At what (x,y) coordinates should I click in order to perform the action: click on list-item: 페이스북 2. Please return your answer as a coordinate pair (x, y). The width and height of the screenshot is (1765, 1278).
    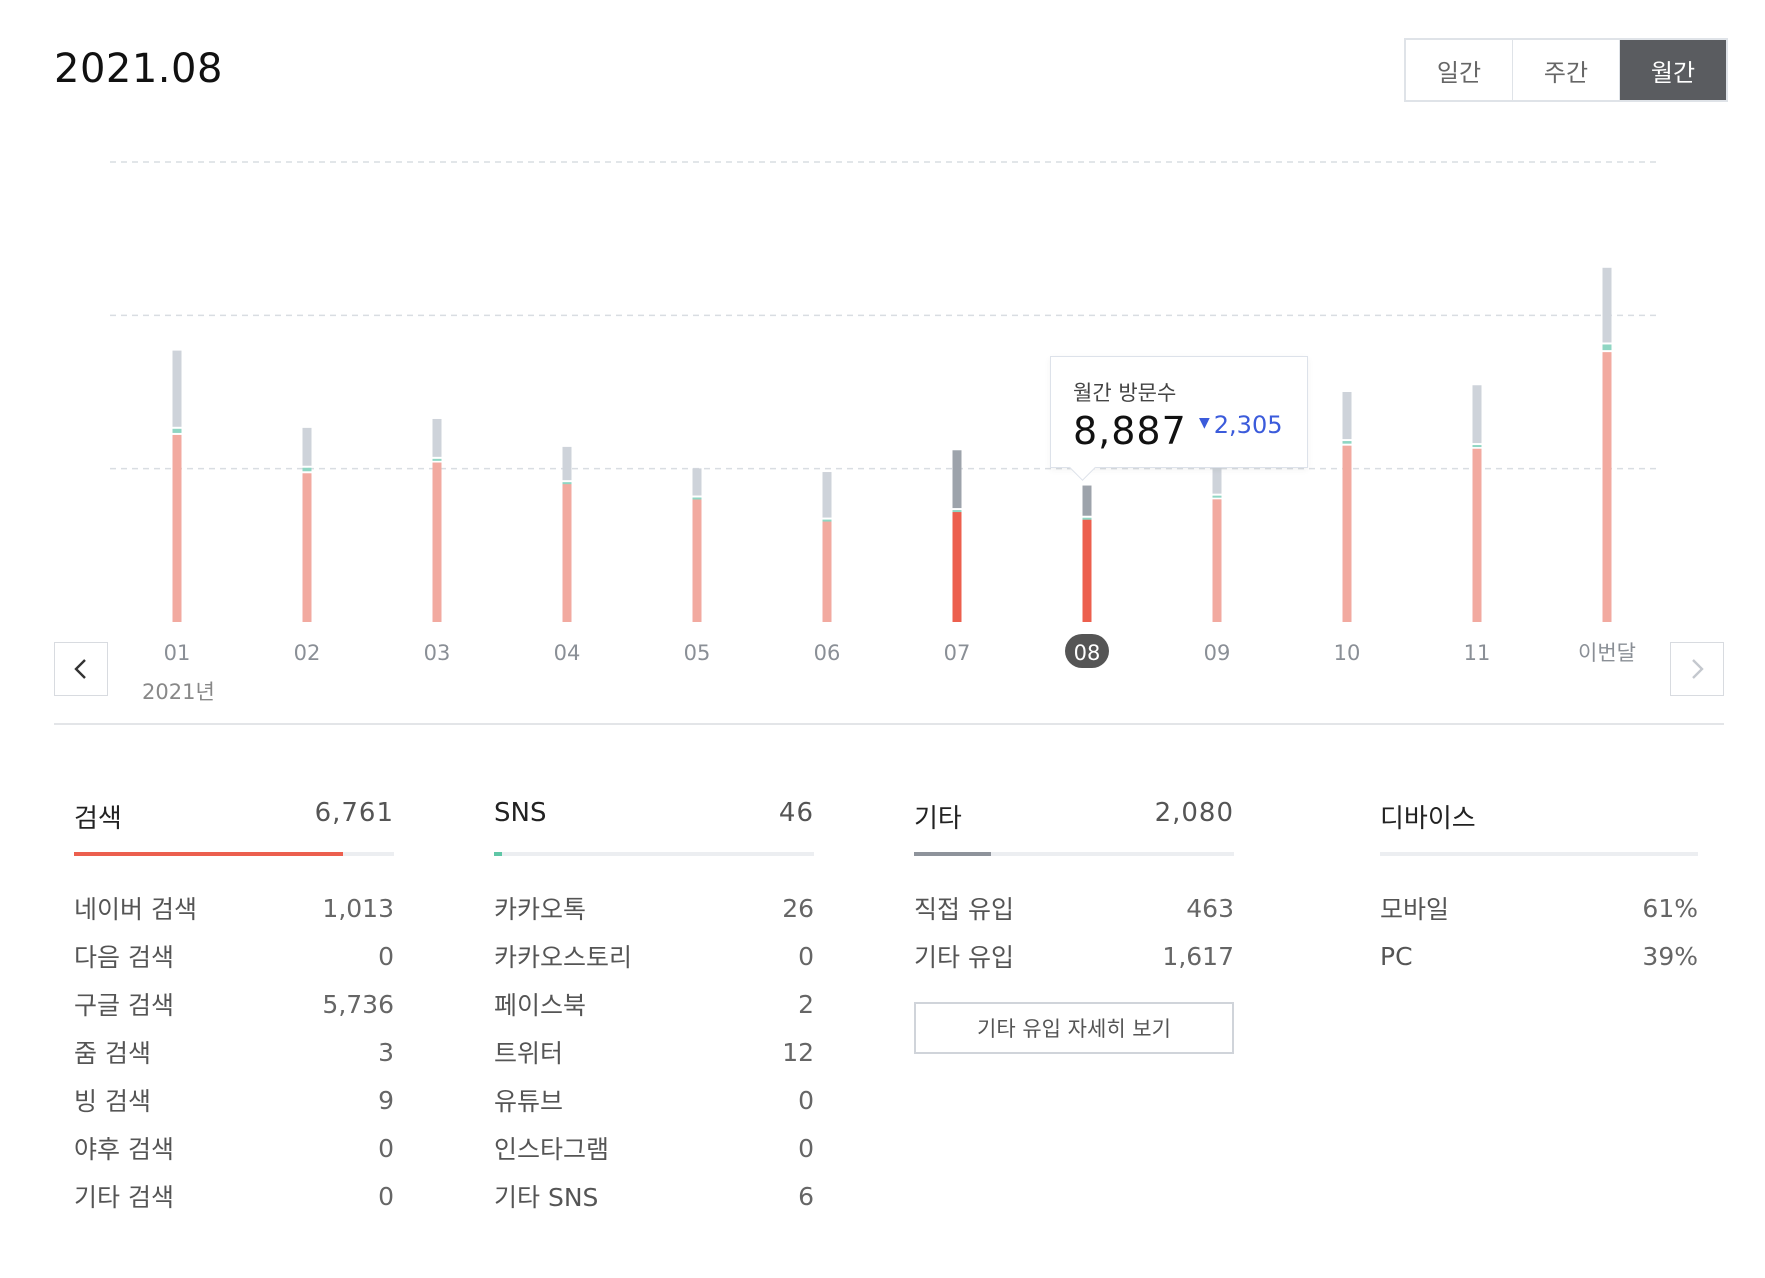
    Looking at the image, I should click on (654, 1004).